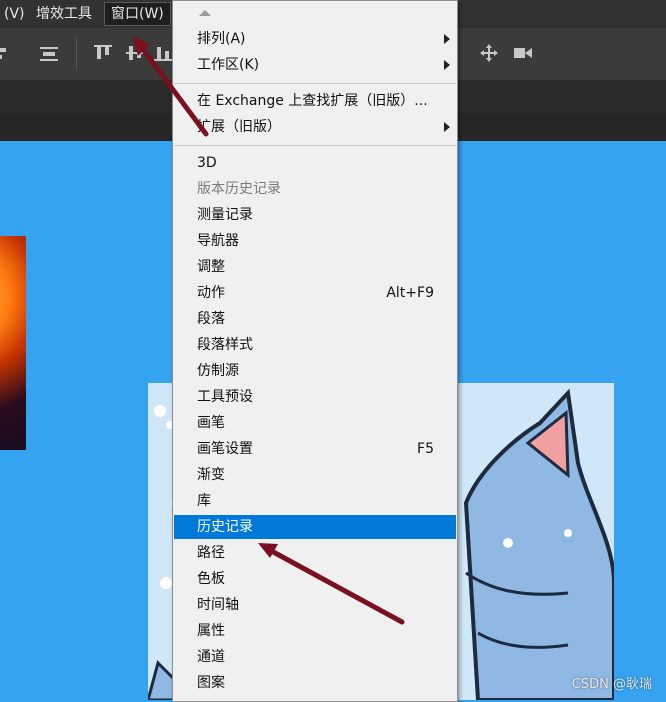 Image resolution: width=666 pixels, height=702 pixels. What do you see at coordinates (315, 501) in the screenshot?
I see `menu-item: 库` at bounding box center [315, 501].